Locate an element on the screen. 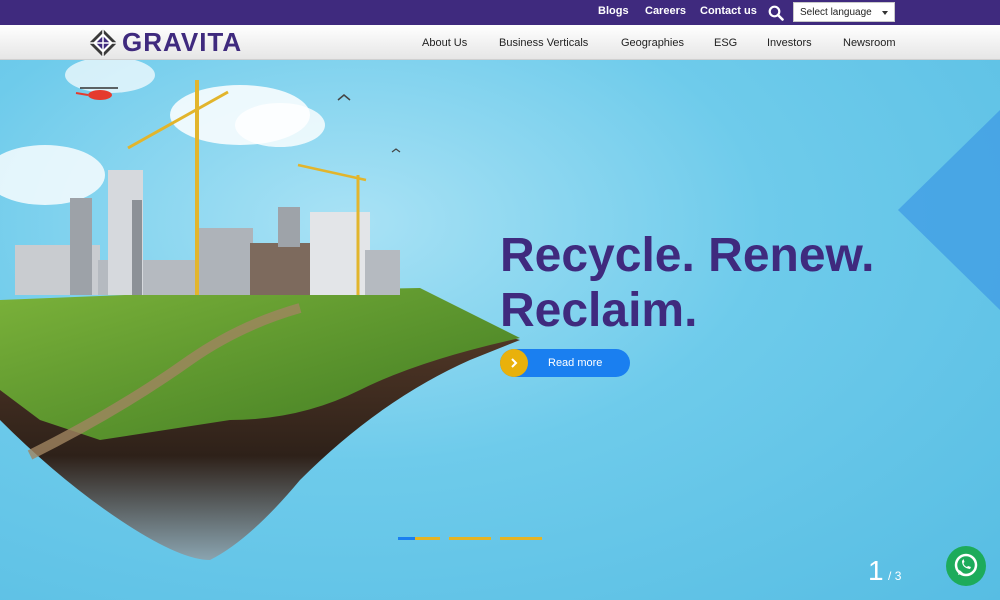 Image resolution: width=1000 pixels, height=600 pixels. nav-geographies: Geographies is located at coordinates (652, 43).